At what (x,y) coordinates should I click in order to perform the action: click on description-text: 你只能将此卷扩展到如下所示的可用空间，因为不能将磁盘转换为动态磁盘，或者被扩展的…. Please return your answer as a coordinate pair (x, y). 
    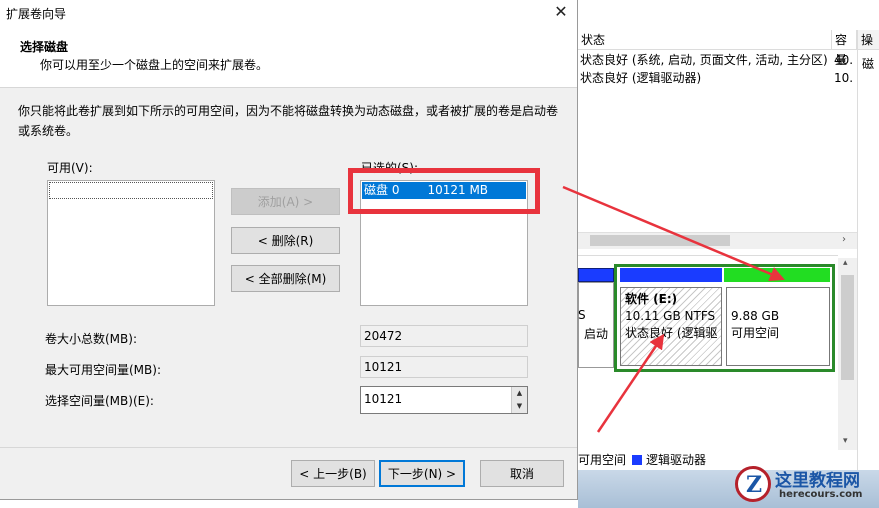
    Looking at the image, I should click on (288, 121).